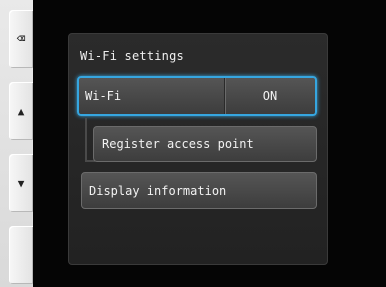 The width and height of the screenshot is (386, 287). What do you see at coordinates (158, 190) in the screenshot?
I see `display-information-label: Display information` at bounding box center [158, 190].